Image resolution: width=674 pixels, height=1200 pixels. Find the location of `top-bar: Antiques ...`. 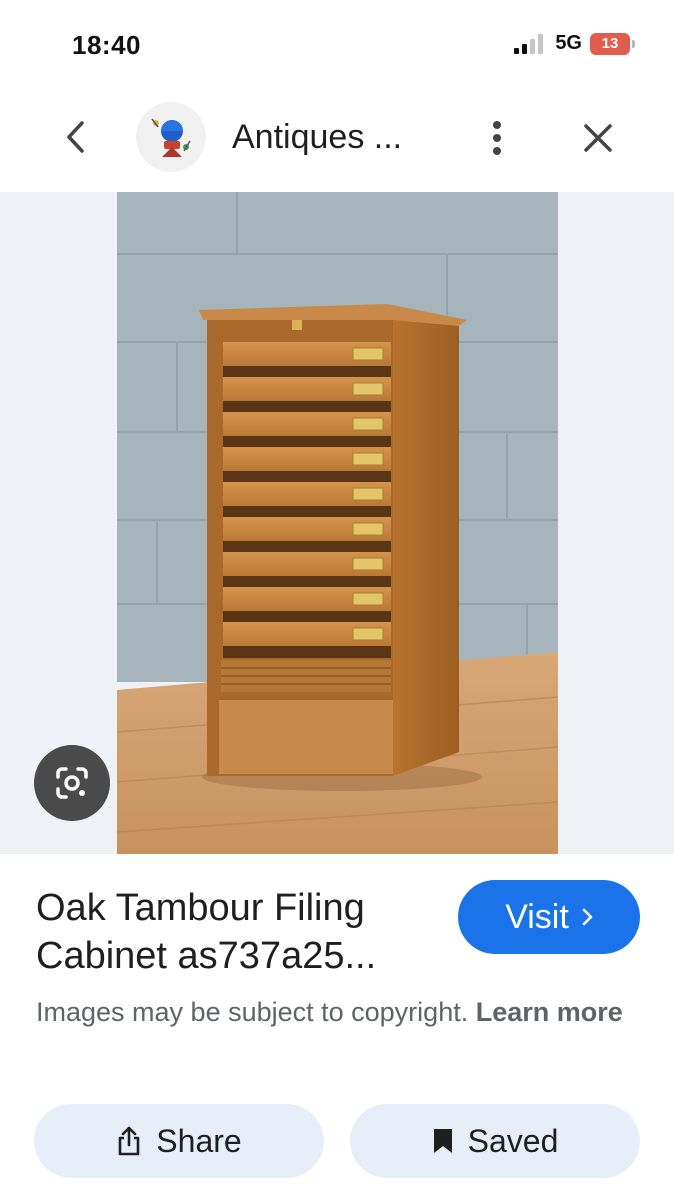

top-bar: Antiques ... is located at coordinates (337, 139).